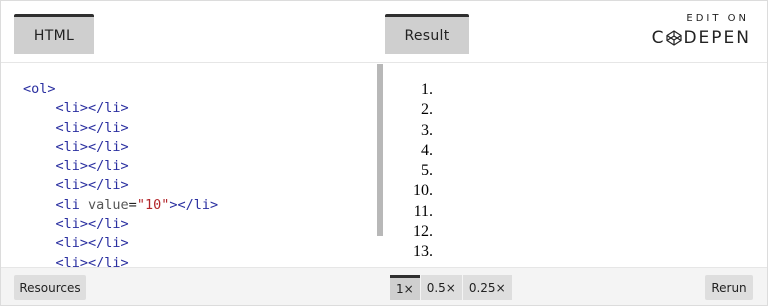 The width and height of the screenshot is (768, 306). What do you see at coordinates (441, 287) in the screenshot?
I see `zoom-option-button: 0.5×` at bounding box center [441, 287].